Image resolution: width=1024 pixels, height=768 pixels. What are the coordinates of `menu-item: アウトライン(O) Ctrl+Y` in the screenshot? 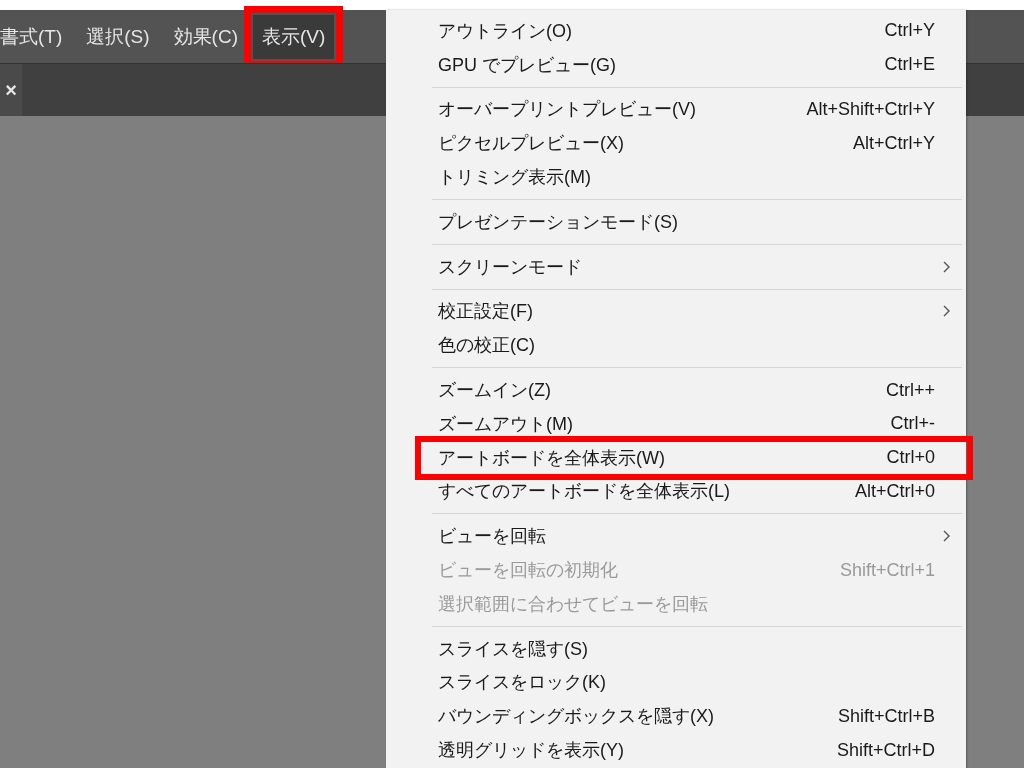 It's located at (691, 31).